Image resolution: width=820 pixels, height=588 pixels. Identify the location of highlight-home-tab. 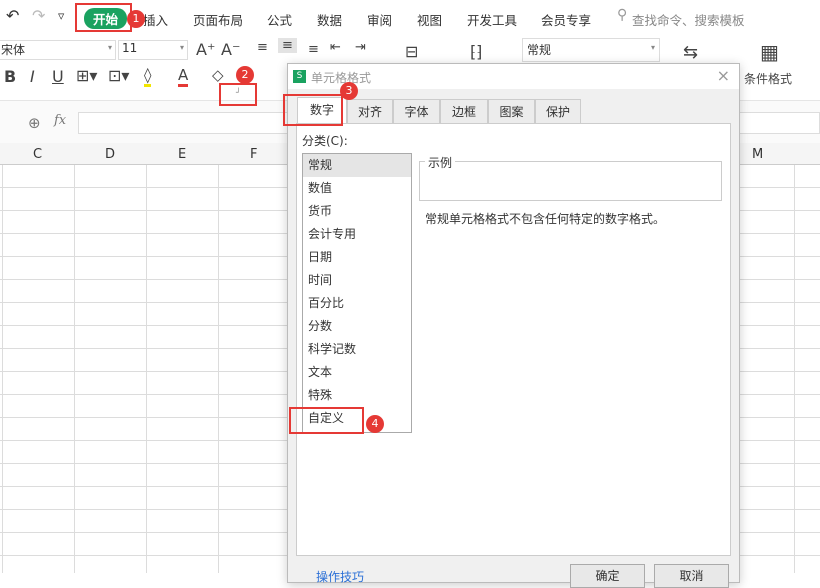
(103, 17).